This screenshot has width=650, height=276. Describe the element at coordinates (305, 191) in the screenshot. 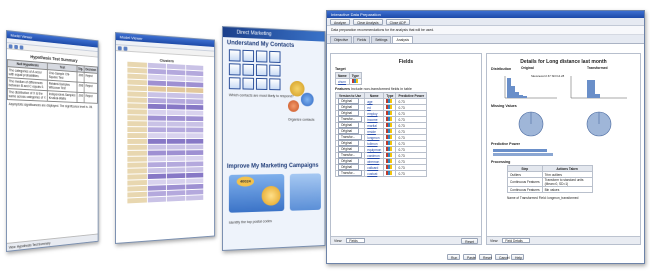

I see `campaign-icon` at that location.